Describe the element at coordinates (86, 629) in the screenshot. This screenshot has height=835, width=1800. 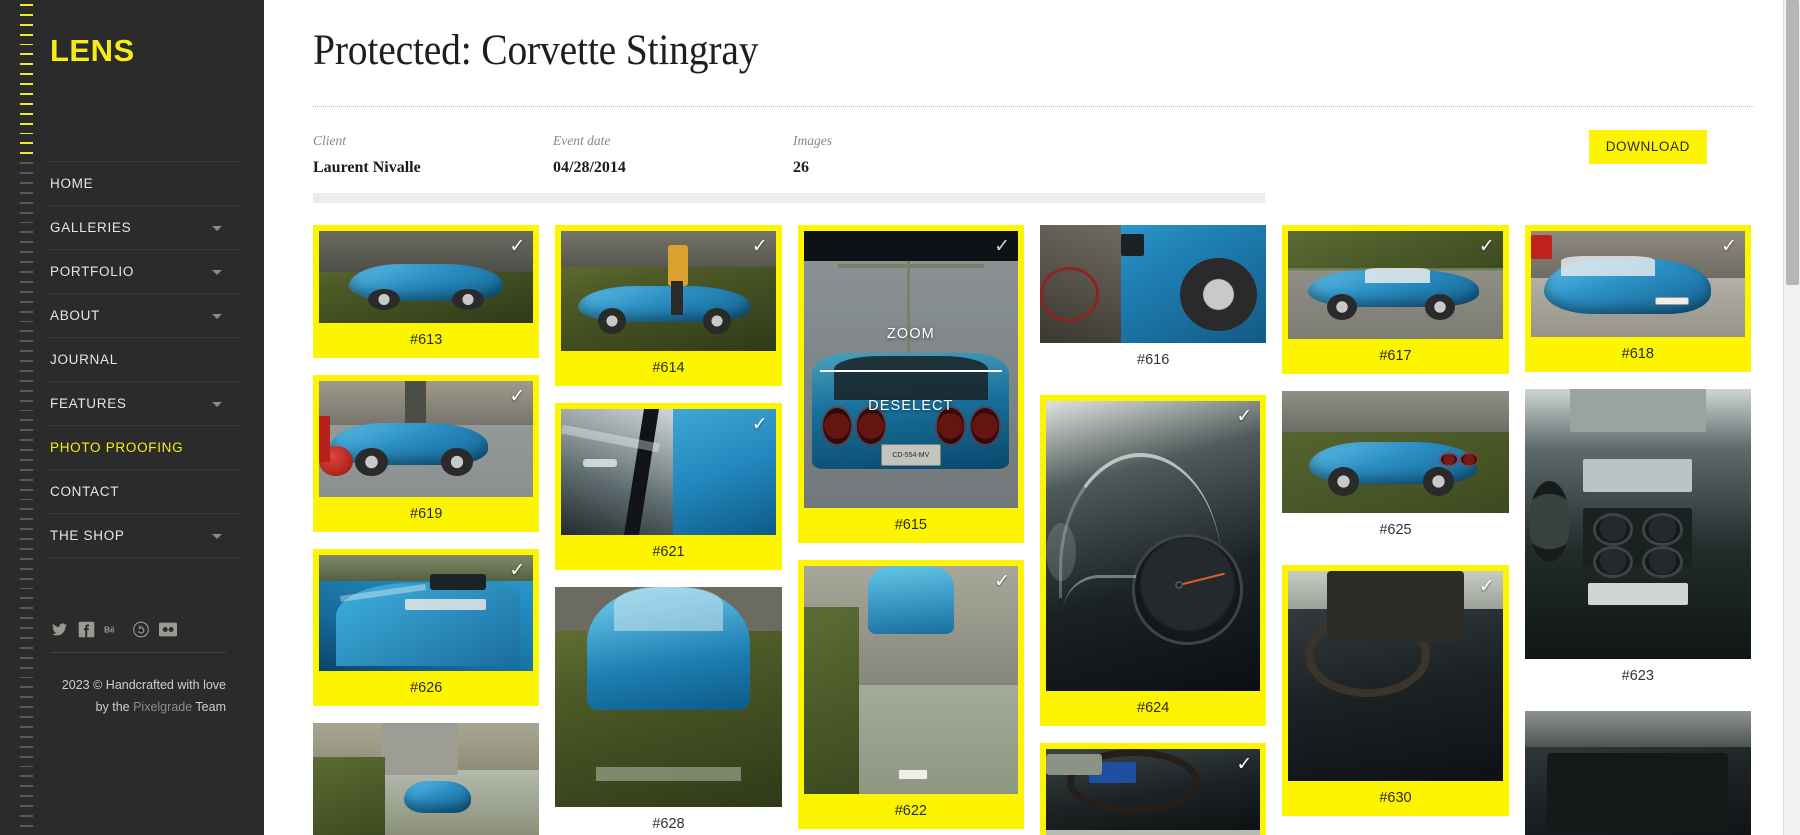
I see `facebook-icon` at that location.